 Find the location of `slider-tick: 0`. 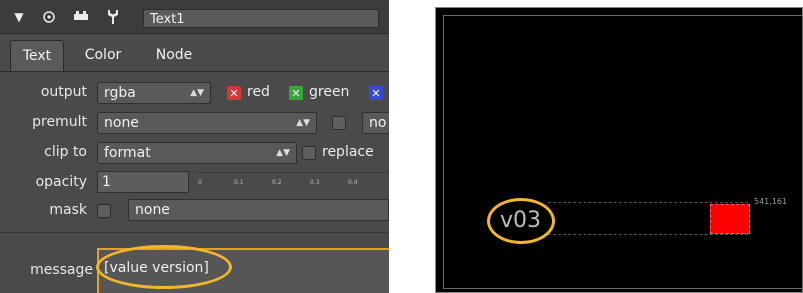

slider-tick: 0 is located at coordinates (200, 182).